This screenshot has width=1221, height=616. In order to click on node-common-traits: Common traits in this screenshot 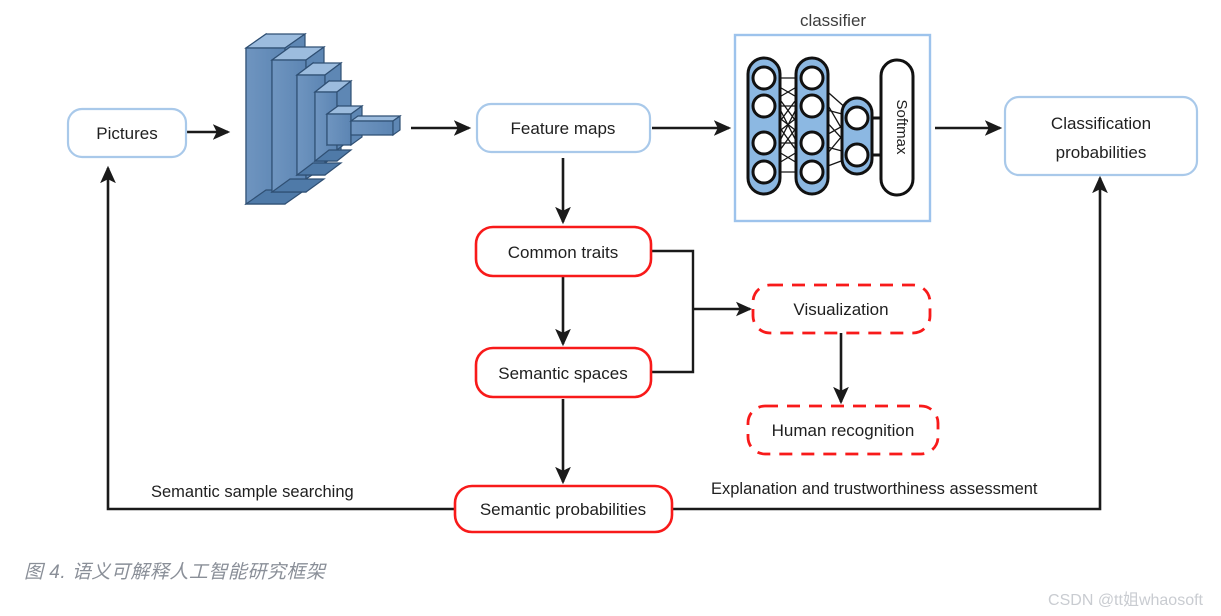, I will do `click(563, 251)`.